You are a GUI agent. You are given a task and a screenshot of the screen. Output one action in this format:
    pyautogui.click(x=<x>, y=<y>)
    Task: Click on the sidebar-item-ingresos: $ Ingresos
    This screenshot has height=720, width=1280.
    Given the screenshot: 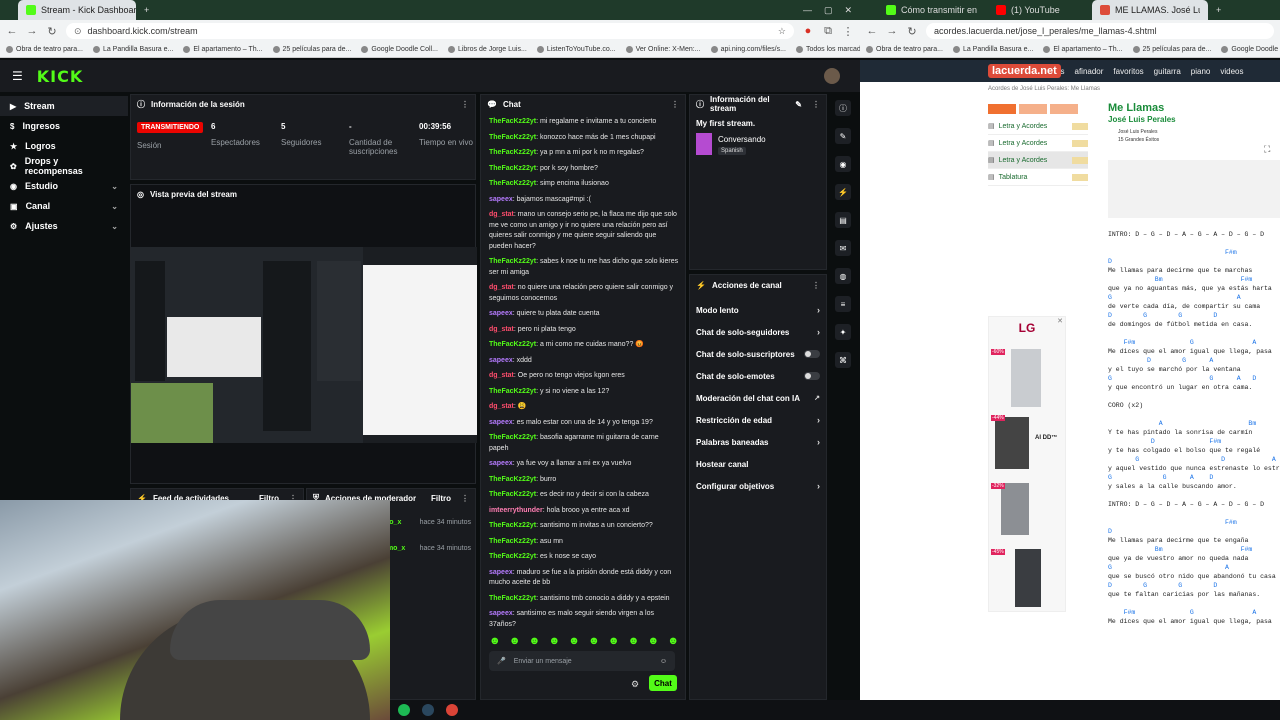 What is the action you would take?
    pyautogui.click(x=64, y=126)
    